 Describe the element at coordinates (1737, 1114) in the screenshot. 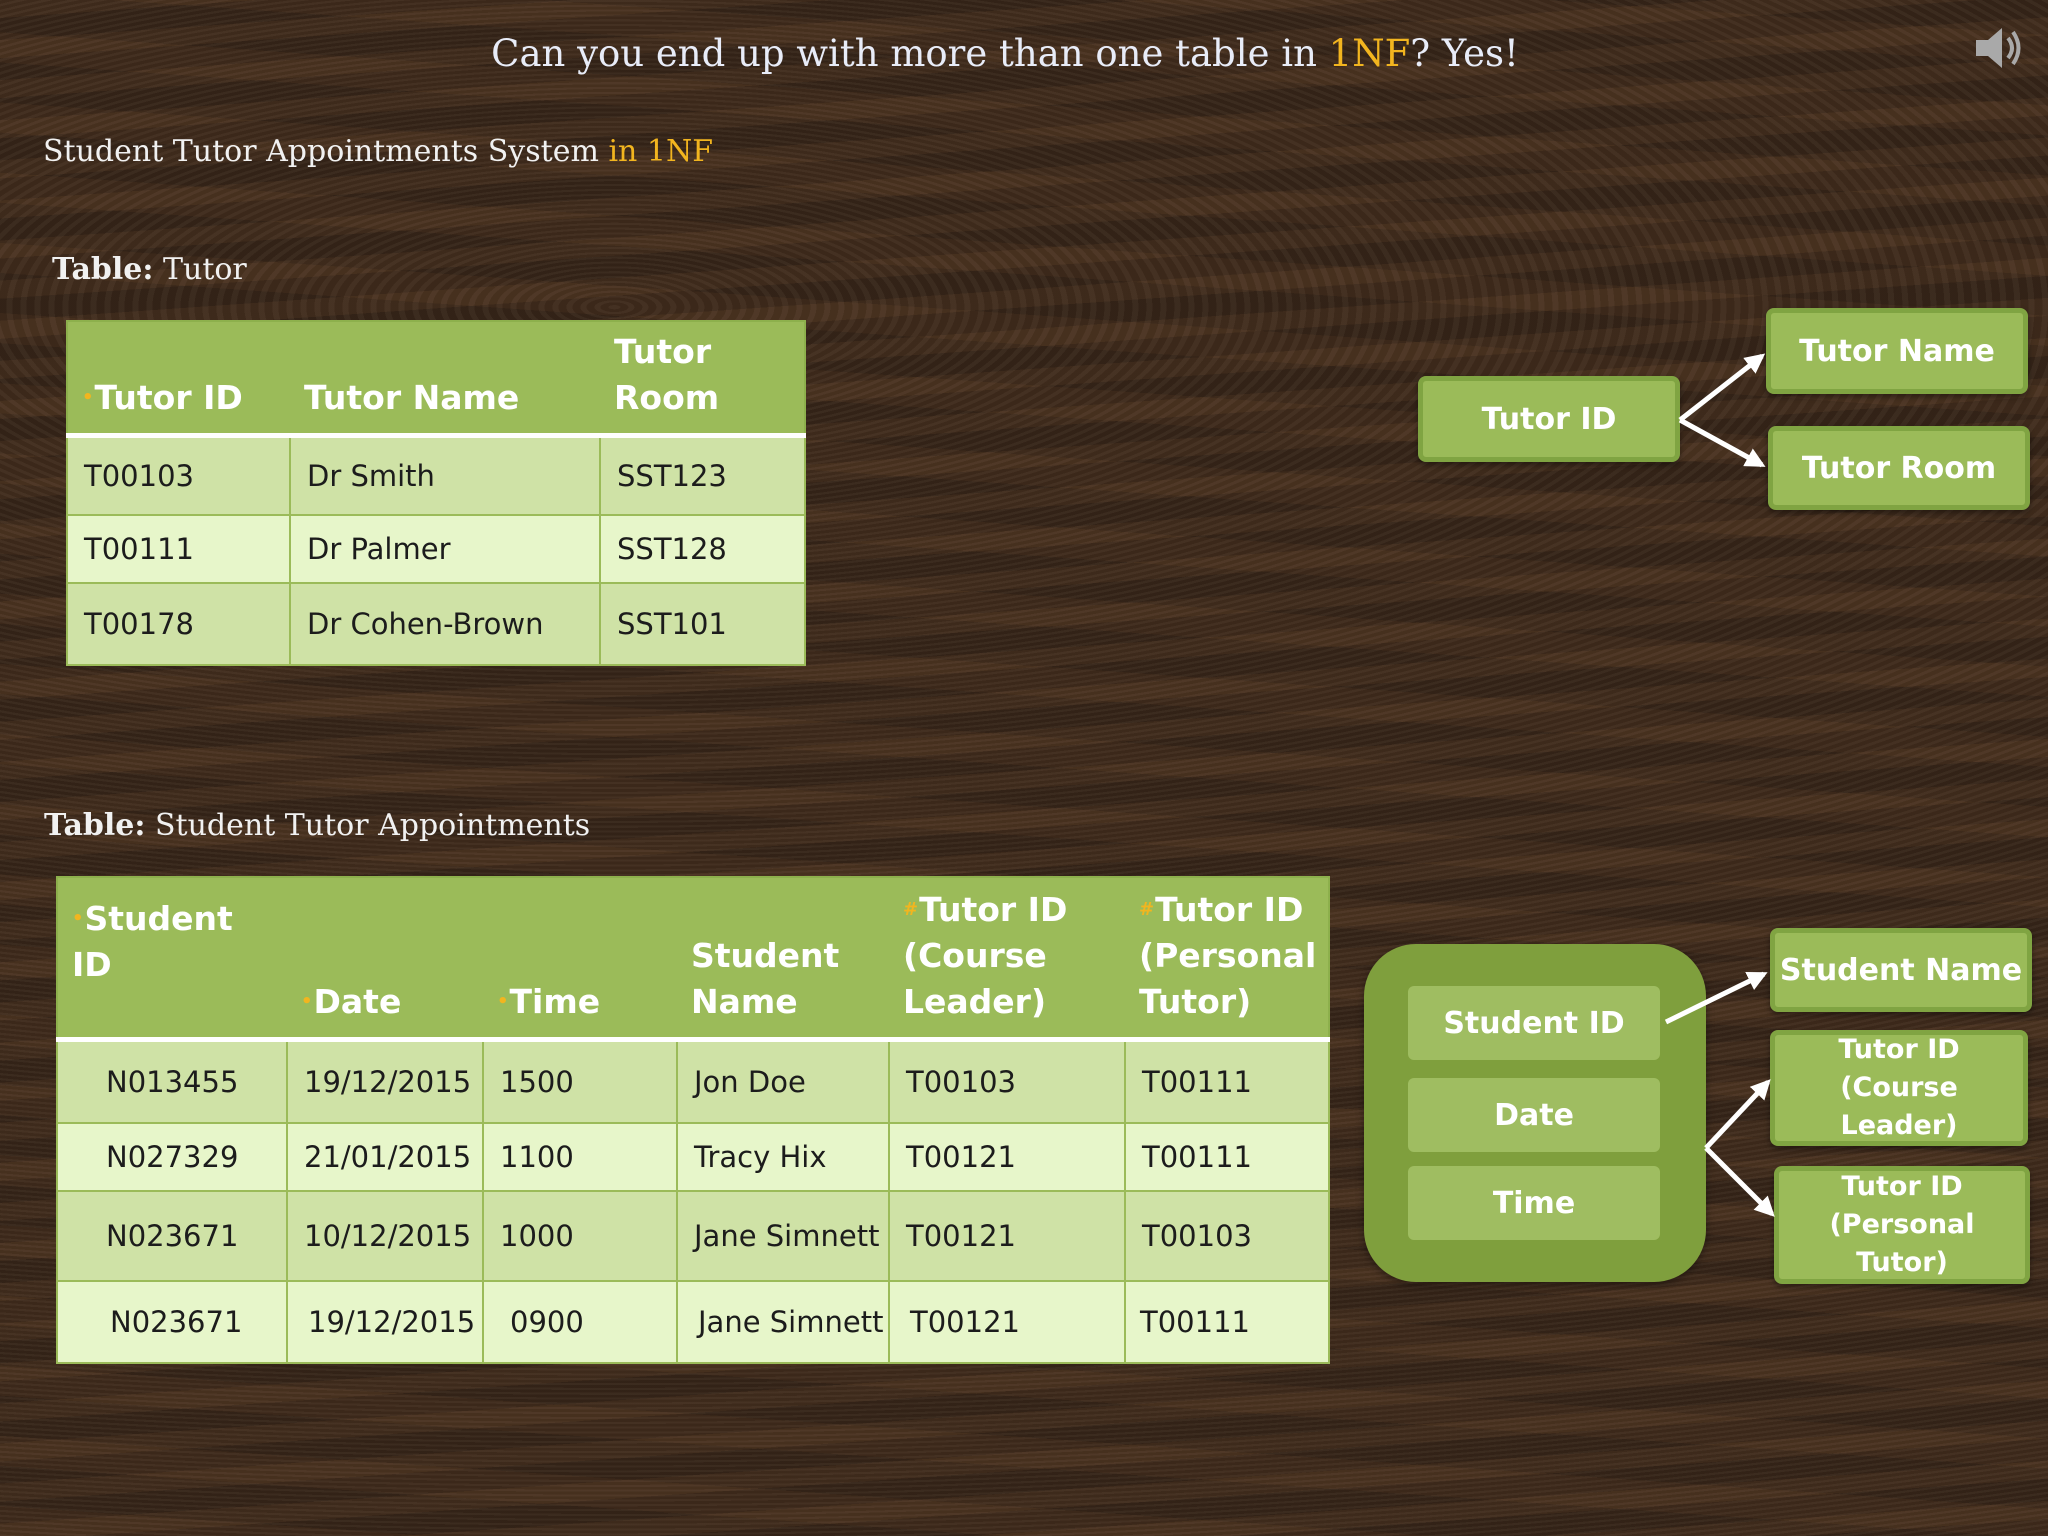

I see `arrow-key-to-course-leader` at that location.